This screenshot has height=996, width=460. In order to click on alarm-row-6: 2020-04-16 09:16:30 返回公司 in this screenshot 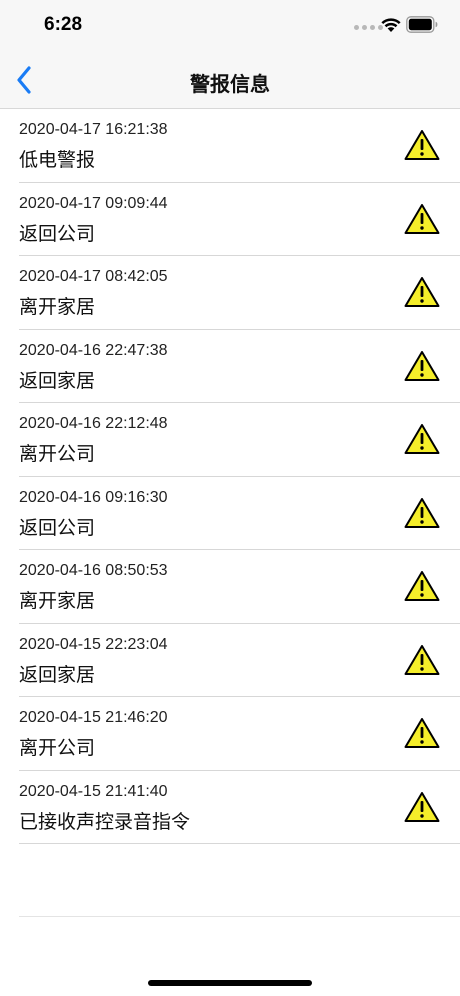, I will do `click(230, 514)`.